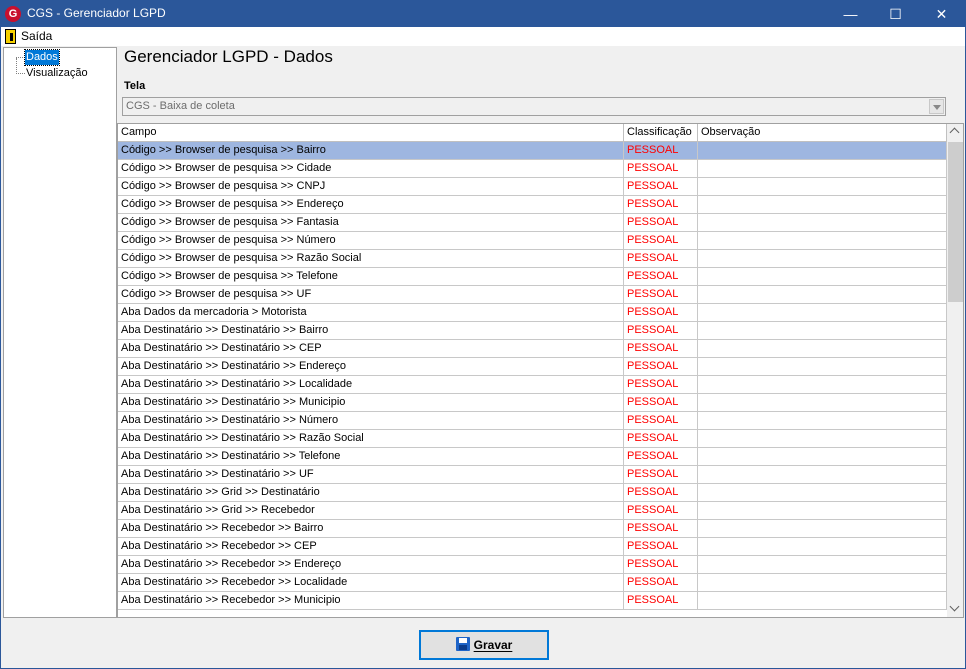 The height and width of the screenshot is (669, 966). Describe the element at coordinates (661, 133) in the screenshot. I see `column-header-classificacao: Classificação` at that location.